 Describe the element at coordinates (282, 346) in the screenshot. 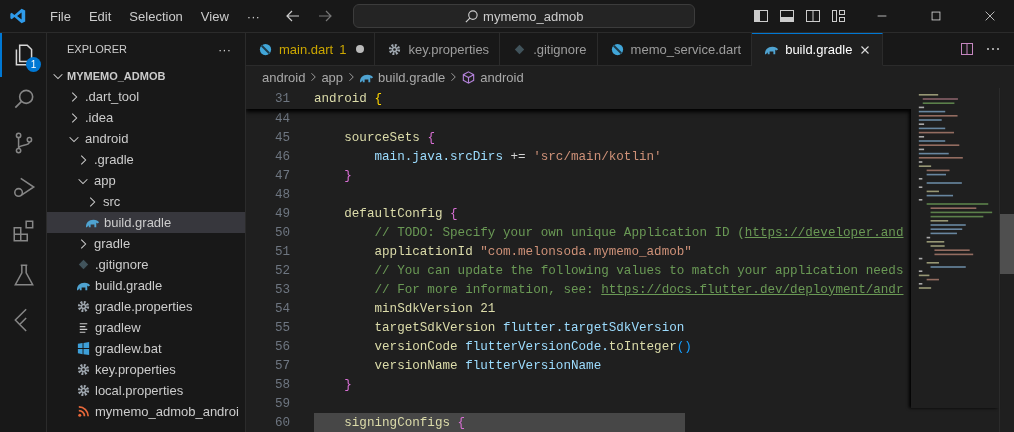

I see `line-number: 56` at that location.